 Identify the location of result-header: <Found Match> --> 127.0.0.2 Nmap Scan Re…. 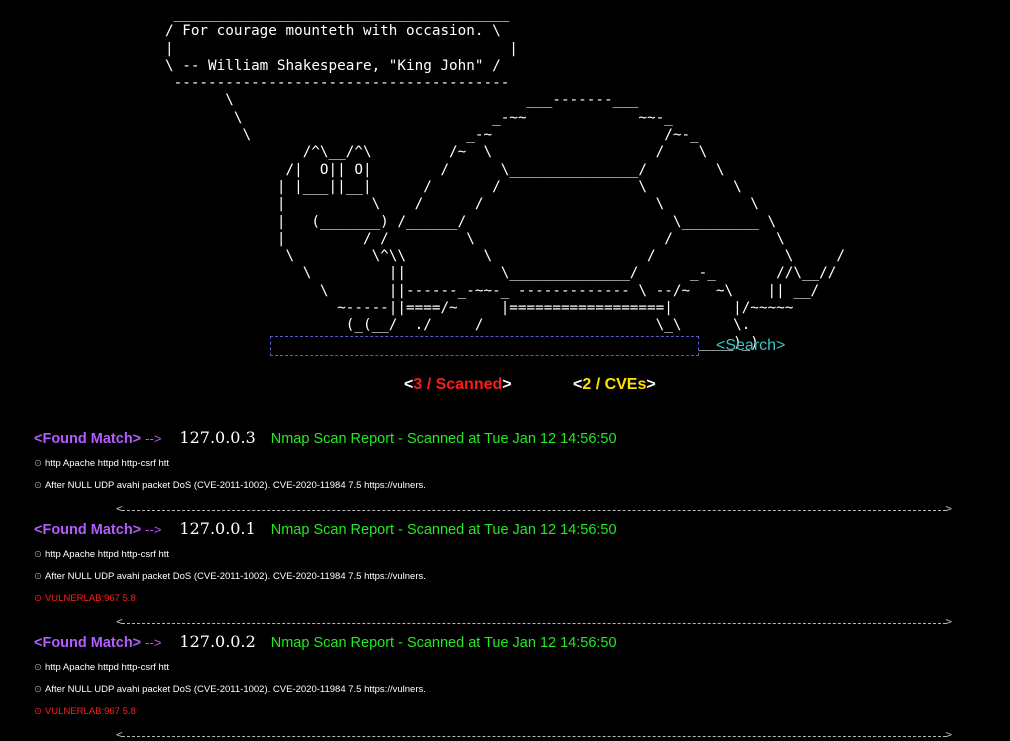
(325, 642).